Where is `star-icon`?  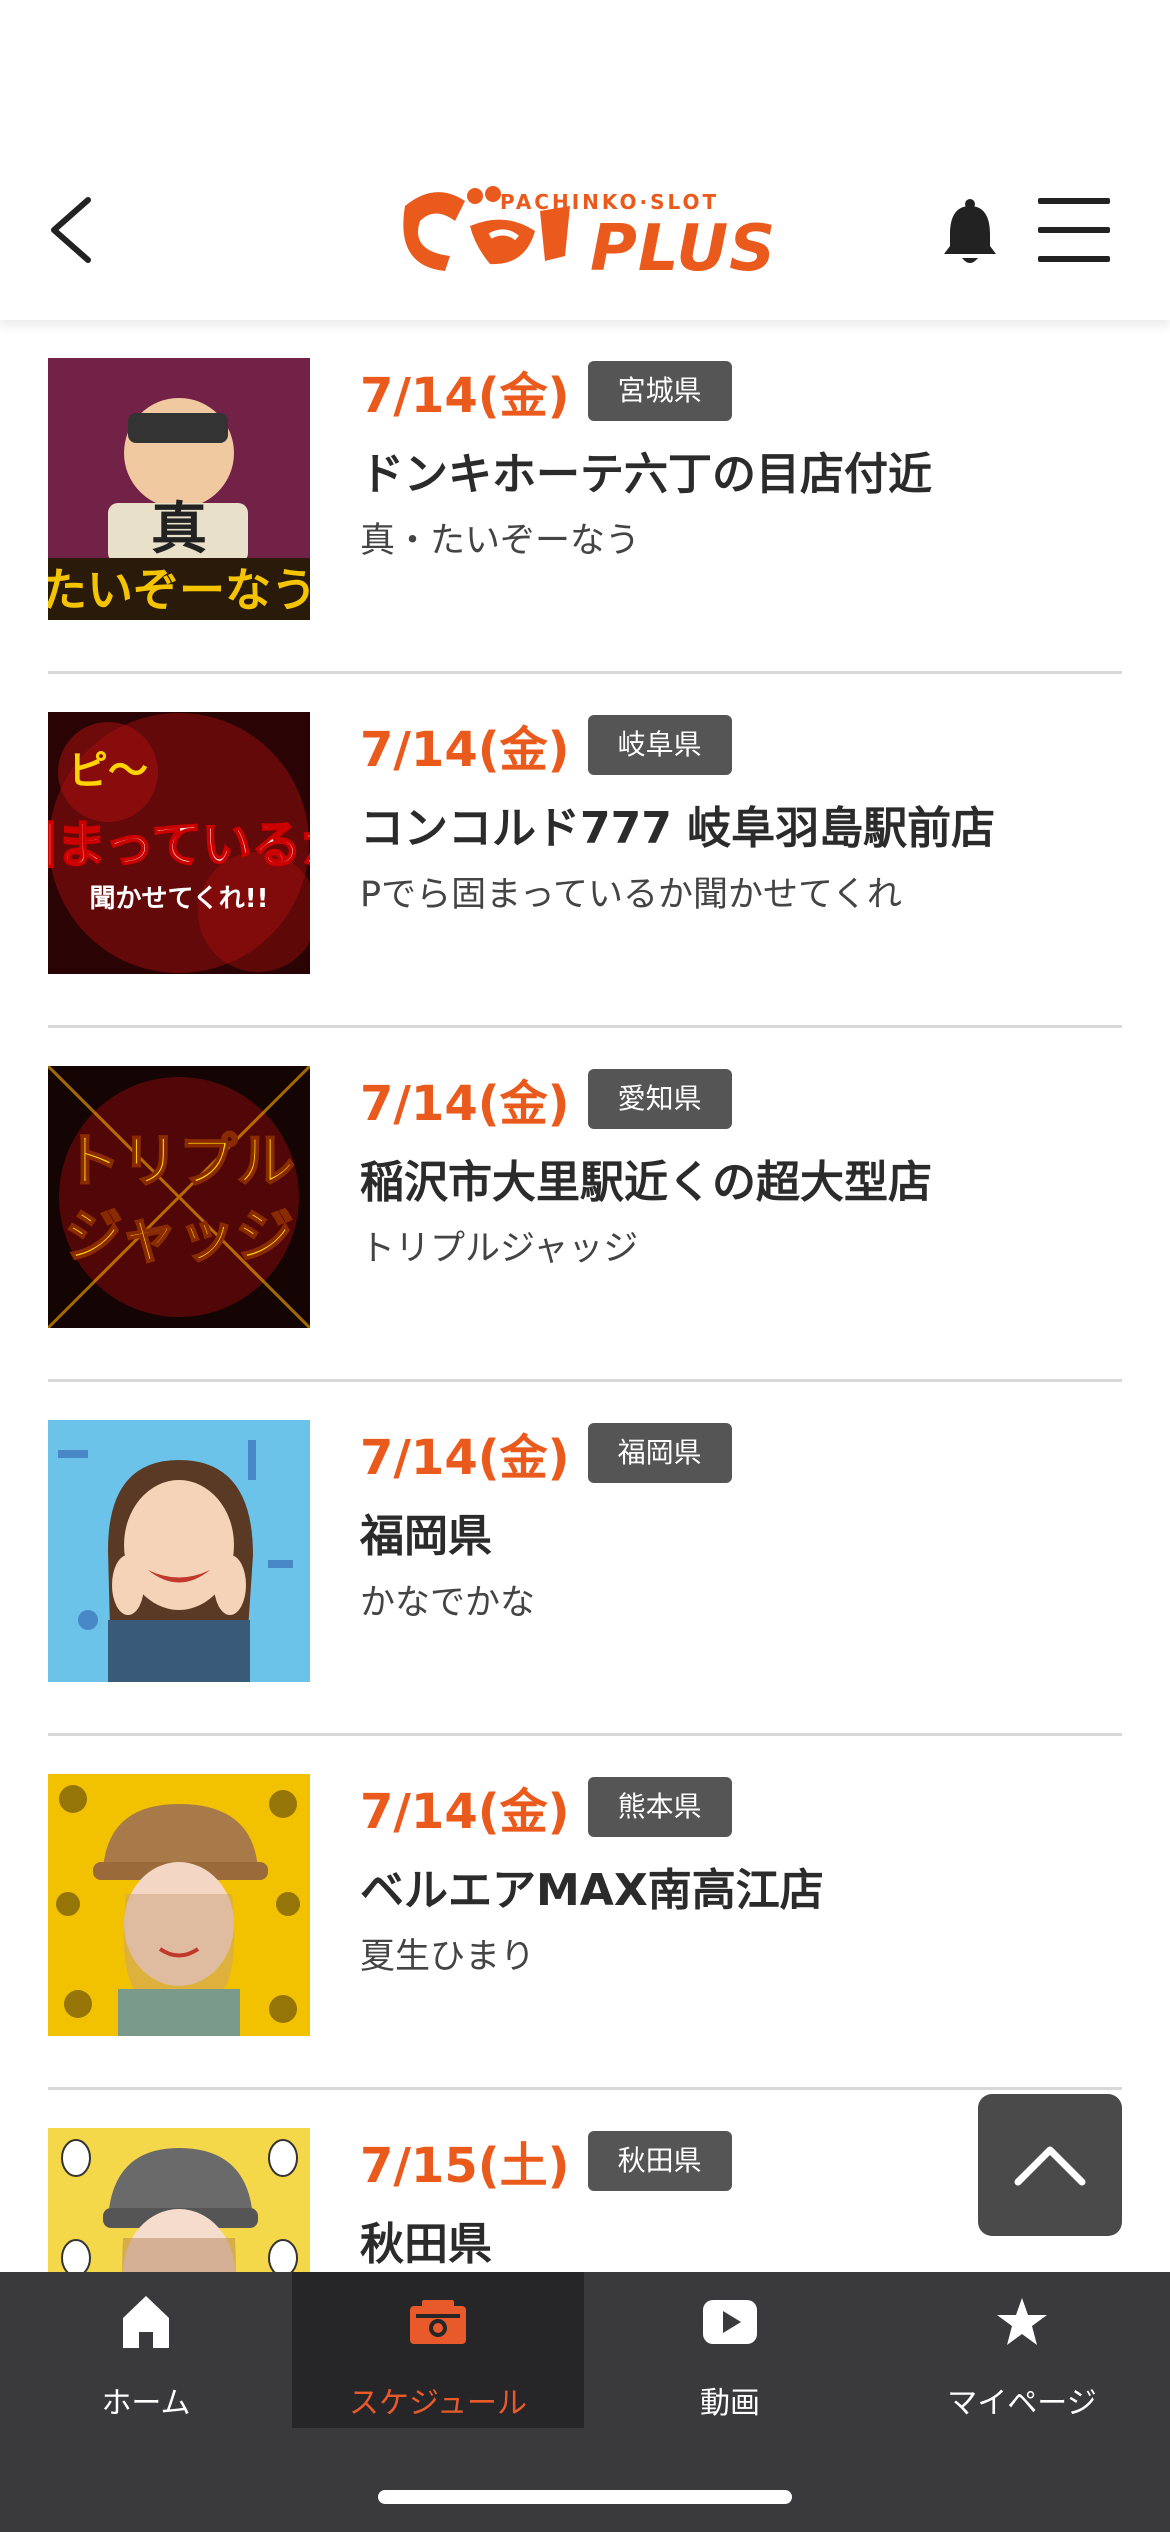
star-icon is located at coordinates (1022, 2321).